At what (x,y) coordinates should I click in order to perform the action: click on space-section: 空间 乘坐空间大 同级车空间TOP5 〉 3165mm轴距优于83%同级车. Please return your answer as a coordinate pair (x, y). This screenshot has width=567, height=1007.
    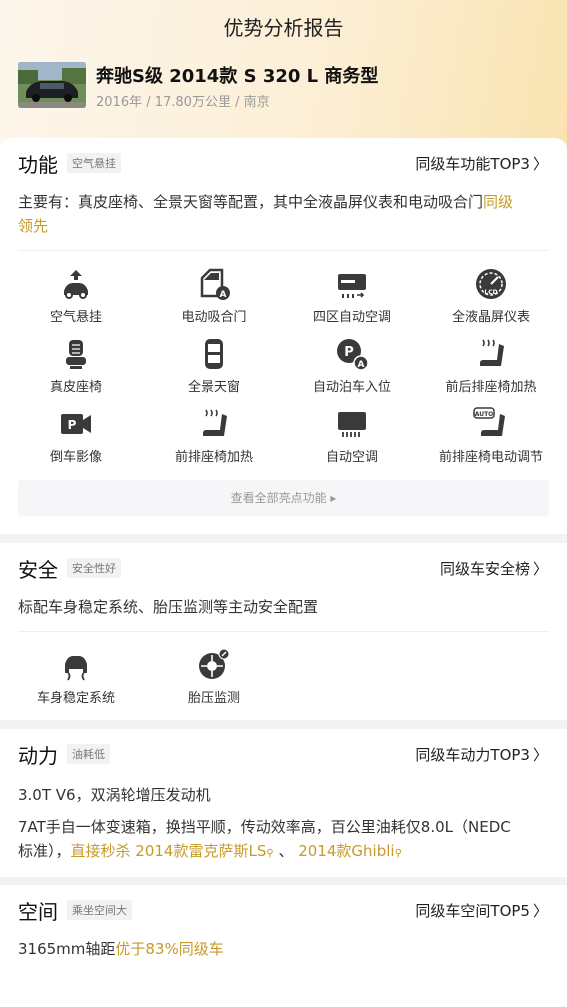
    Looking at the image, I should click on (283, 946).